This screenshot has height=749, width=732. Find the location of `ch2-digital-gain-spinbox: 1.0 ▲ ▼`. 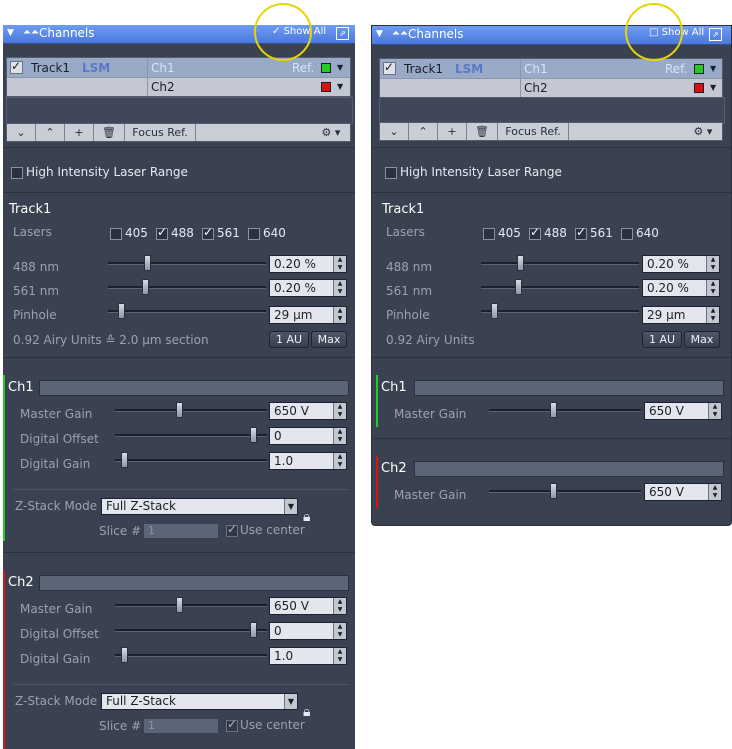

ch2-digital-gain-spinbox: 1.0 ▲ ▼ is located at coordinates (308, 656).